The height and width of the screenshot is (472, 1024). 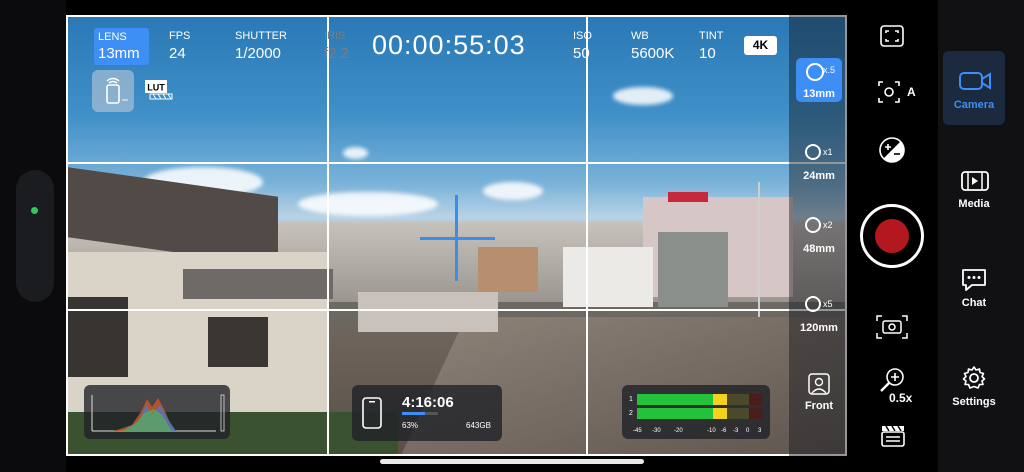 I want to click on clapper-button, so click(x=893, y=438).